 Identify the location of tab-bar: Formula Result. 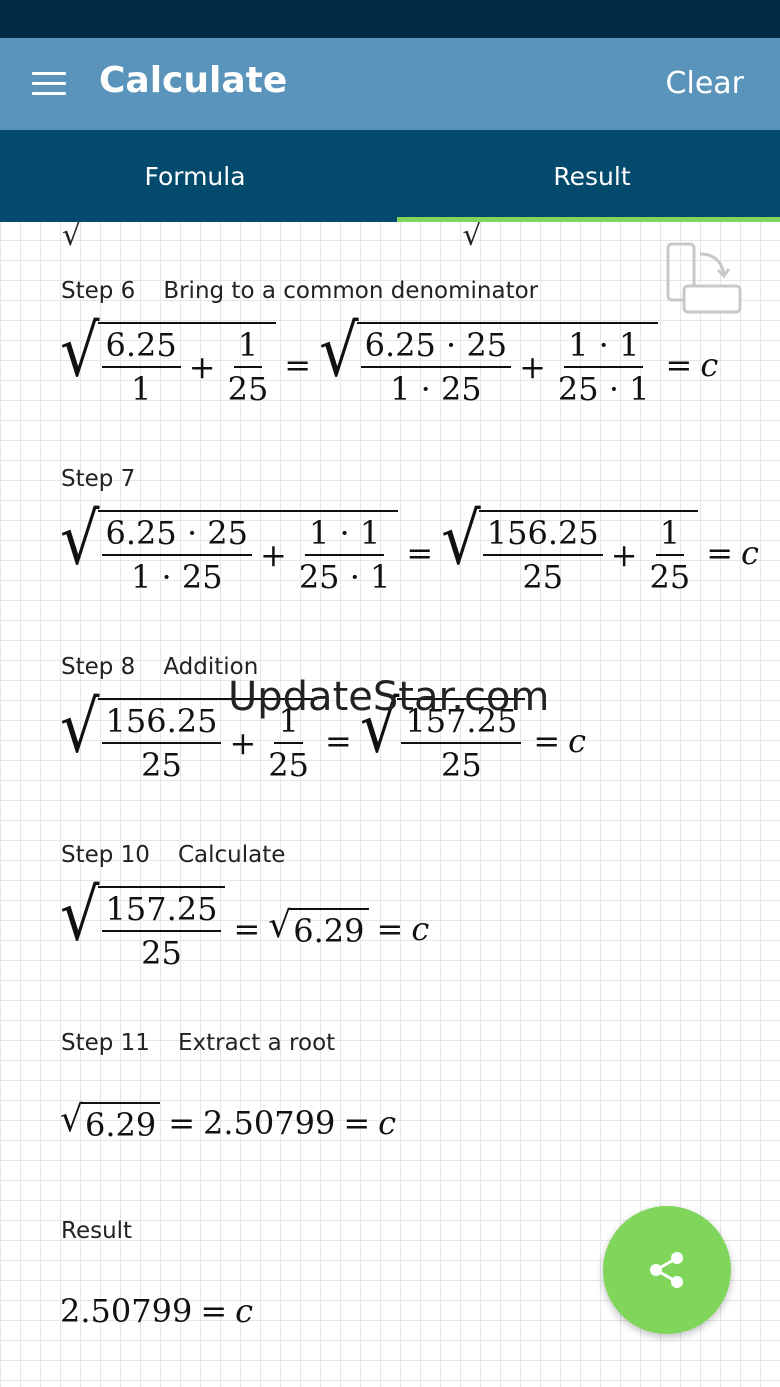
(390, 176).